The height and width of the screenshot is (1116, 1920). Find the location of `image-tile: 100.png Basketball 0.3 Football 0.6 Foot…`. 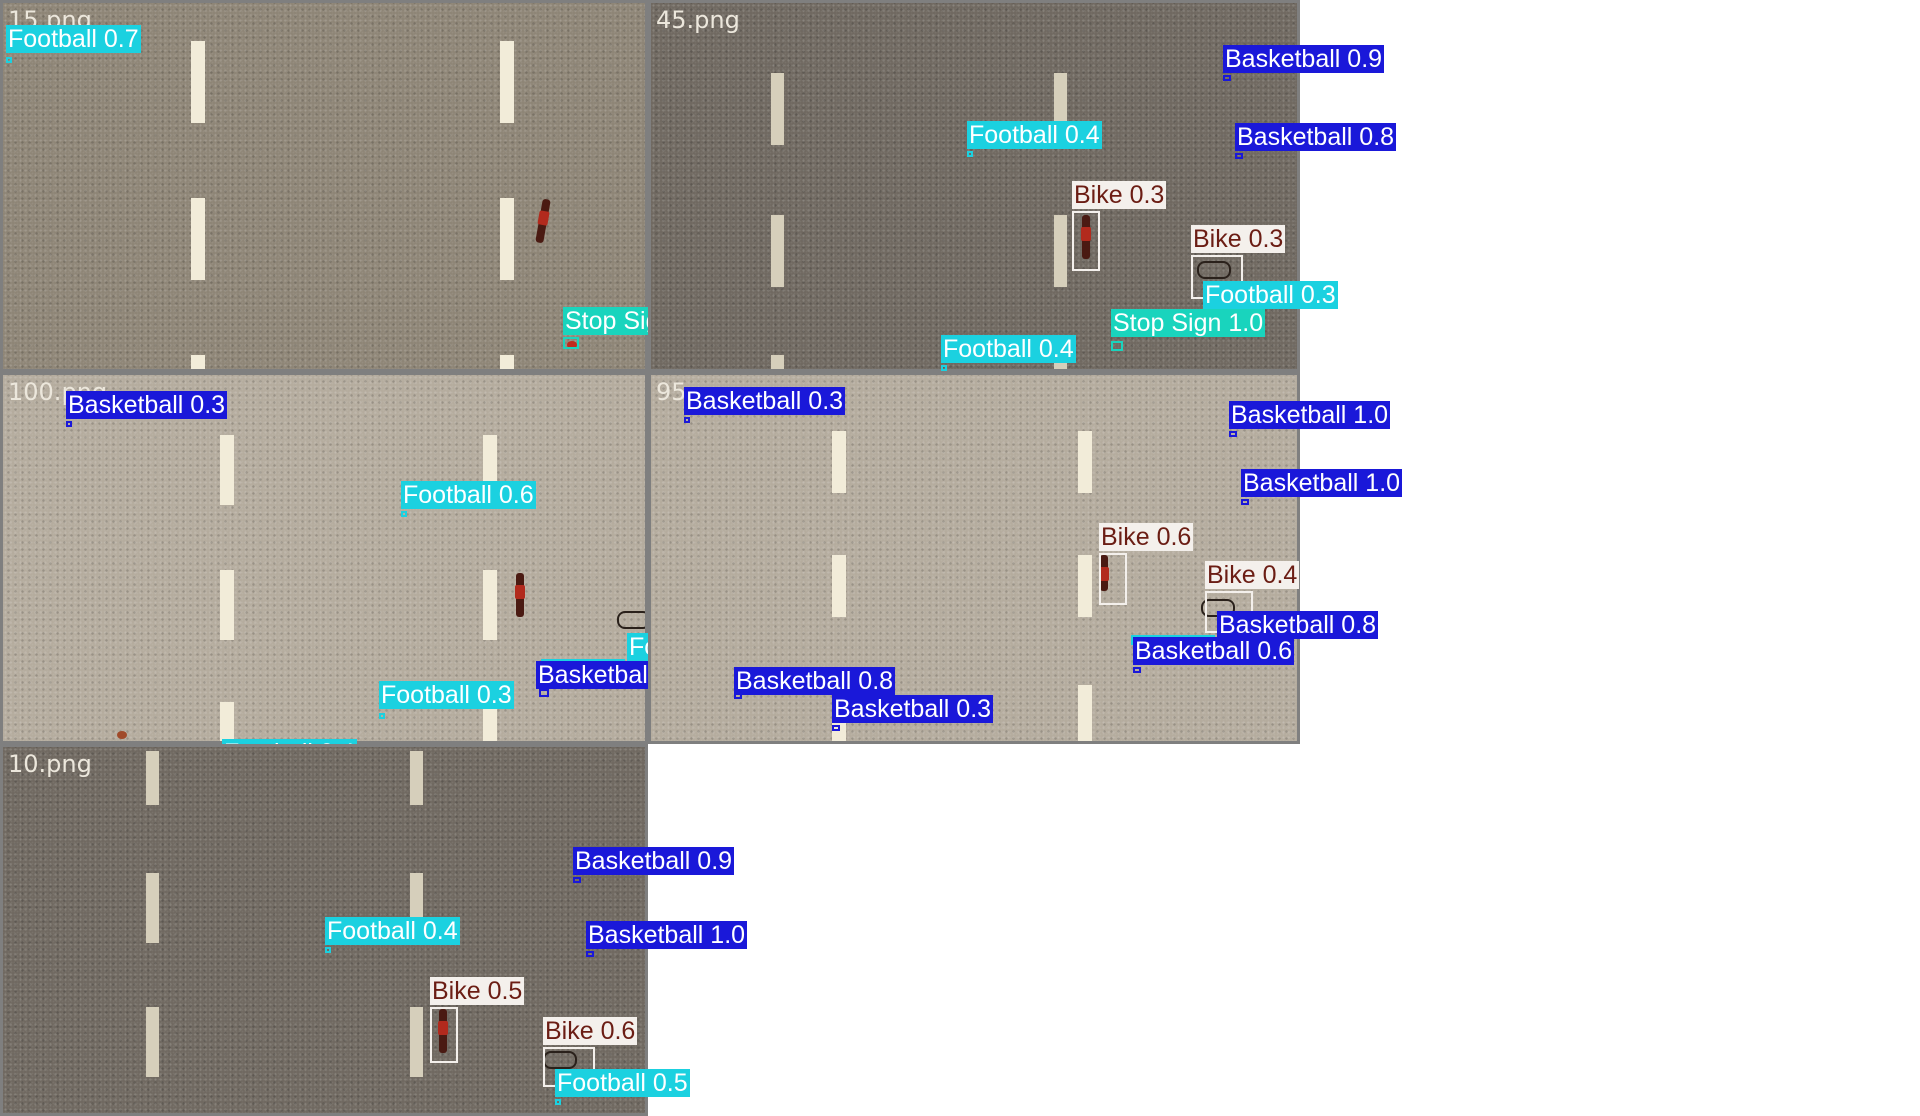

image-tile: 100.png Basketball 0.3 Football 0.6 Foot… is located at coordinates (381, 569).